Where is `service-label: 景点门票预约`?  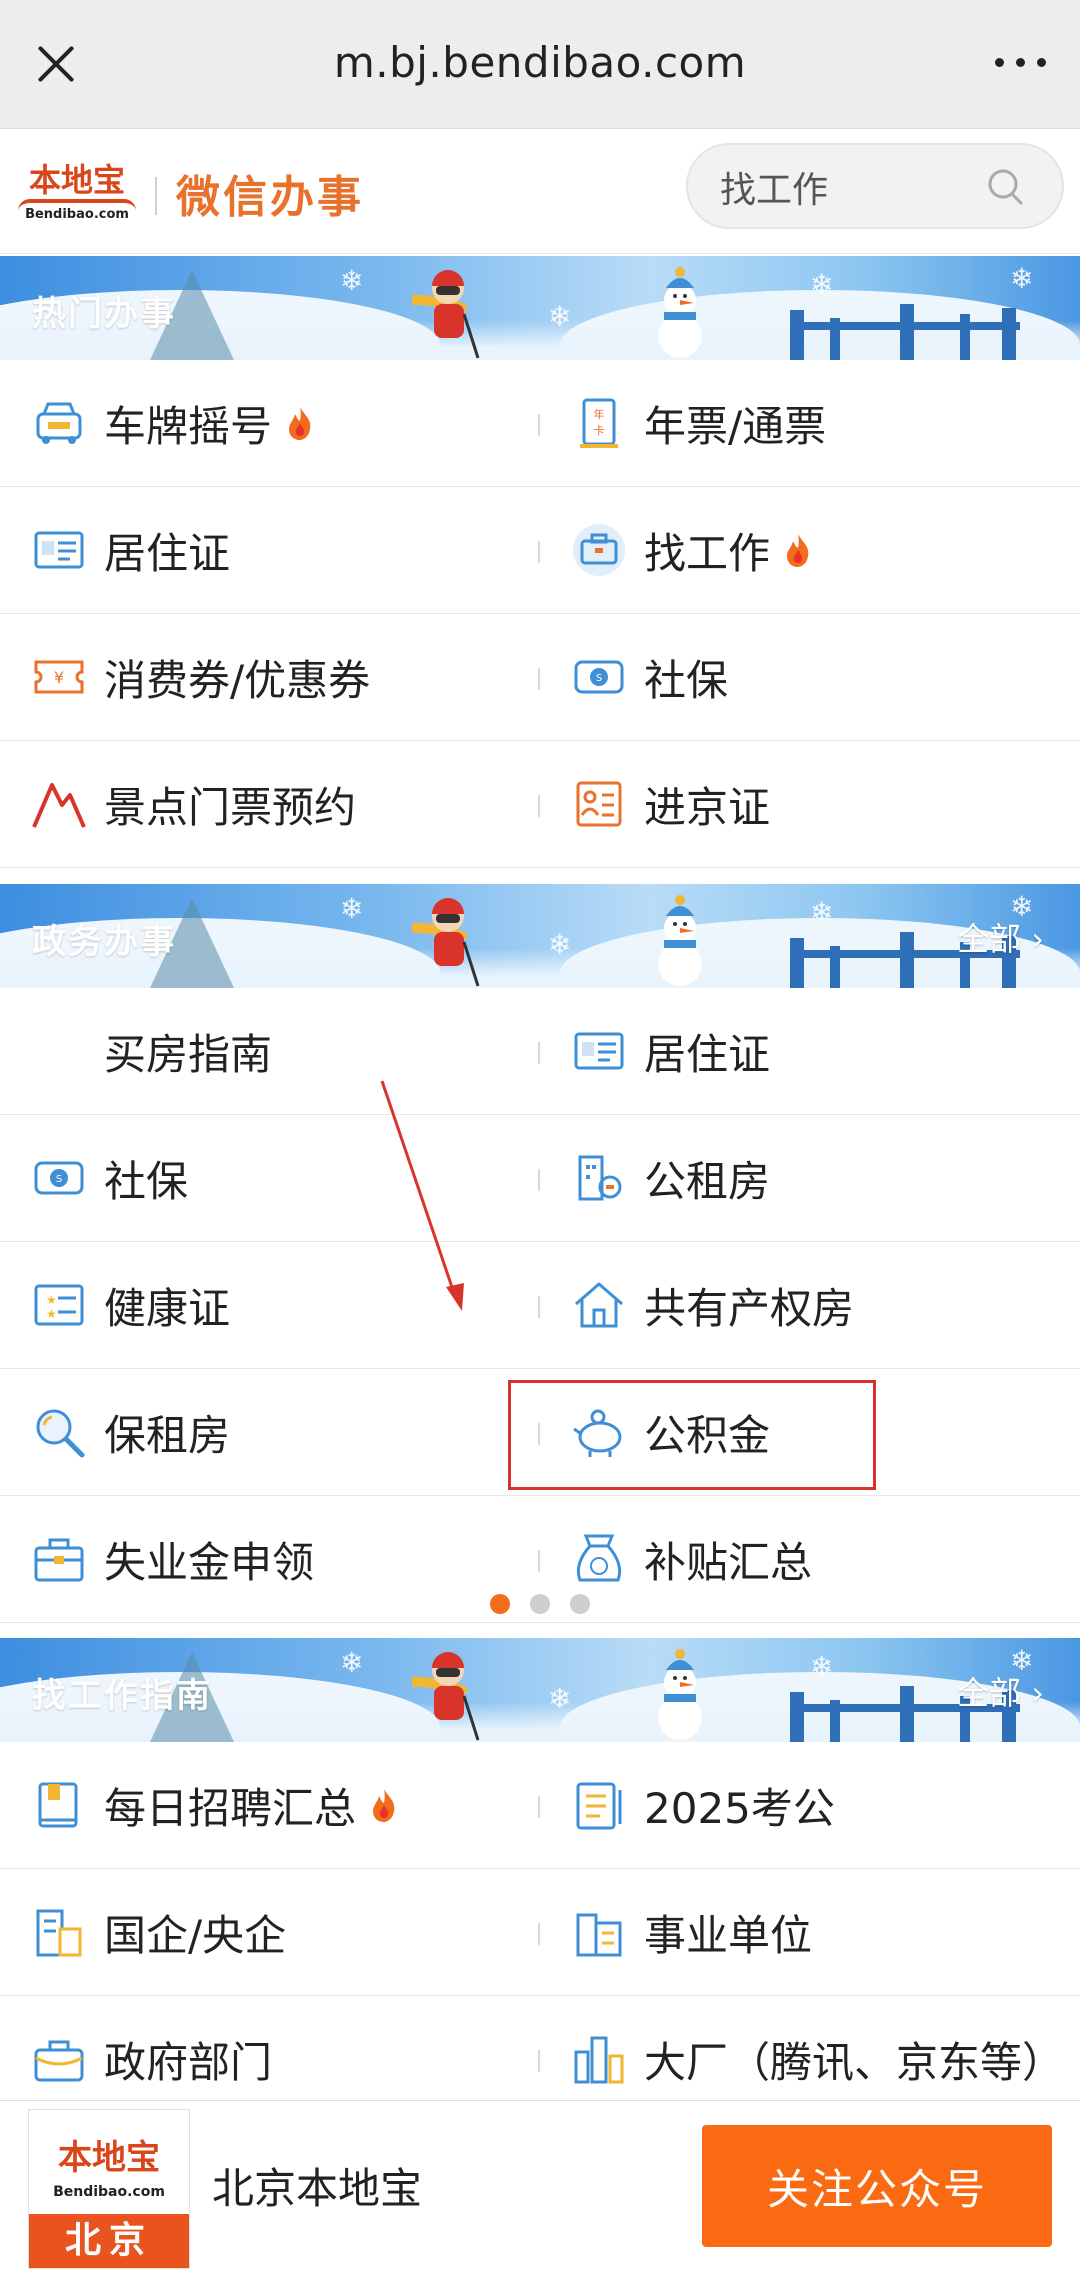 service-label: 景点门票预约 is located at coordinates (230, 807).